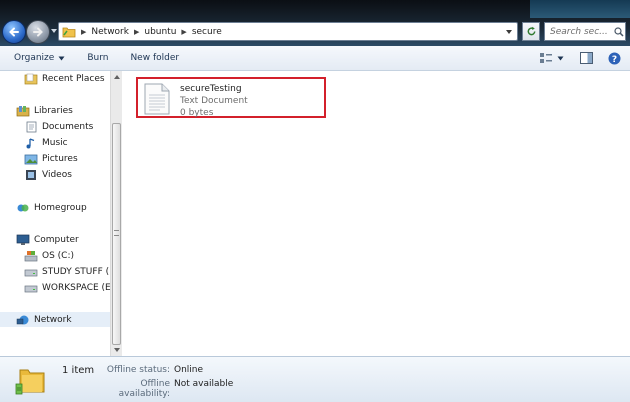  I want to click on nav-item-network: Network, so click(55, 319).